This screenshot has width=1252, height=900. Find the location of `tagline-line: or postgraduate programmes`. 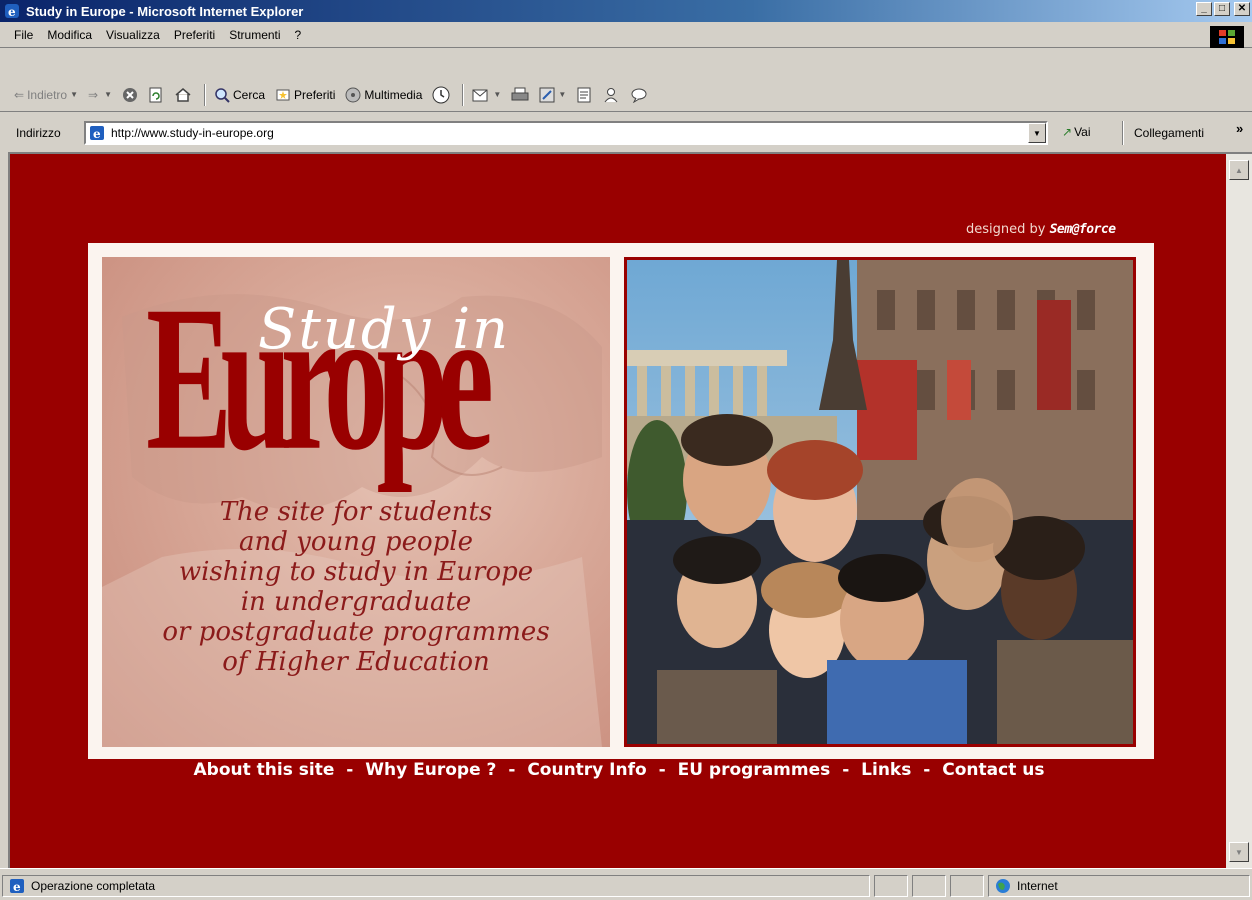

tagline-line: or postgraduate programmes is located at coordinates (356, 632).